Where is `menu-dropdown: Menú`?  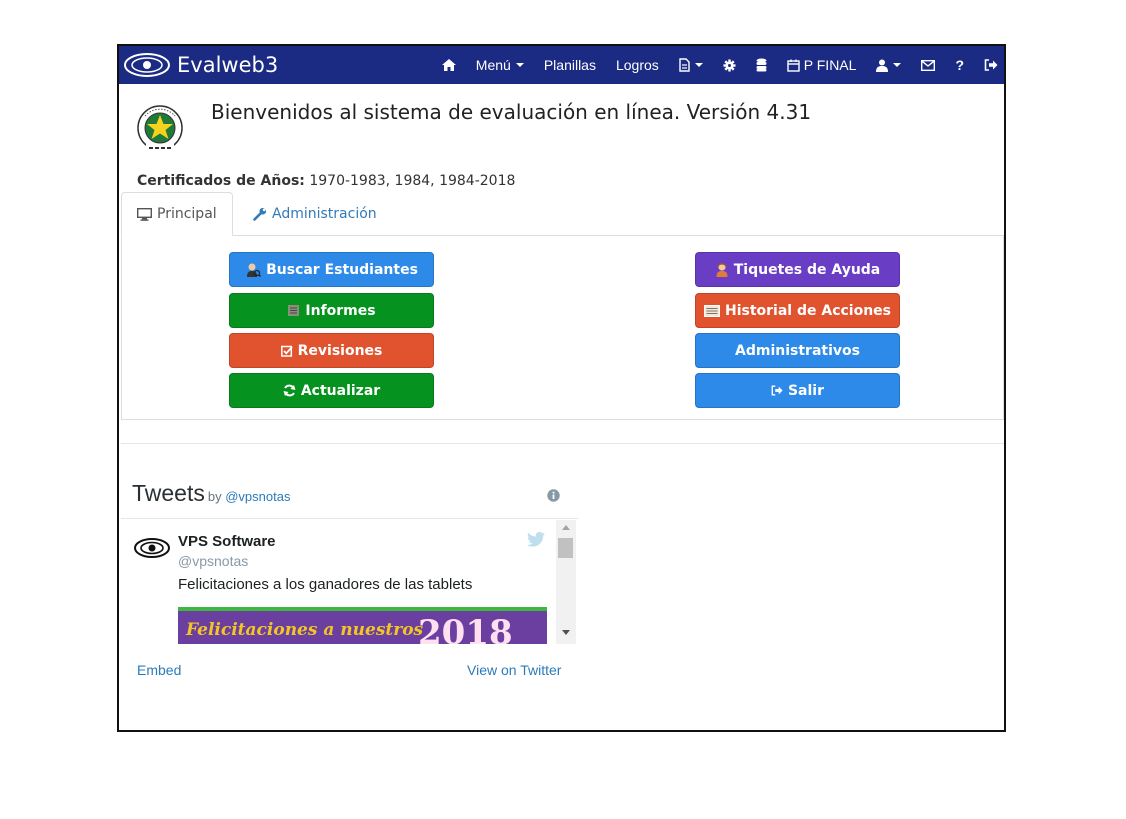
menu-dropdown: Menú is located at coordinates (500, 65).